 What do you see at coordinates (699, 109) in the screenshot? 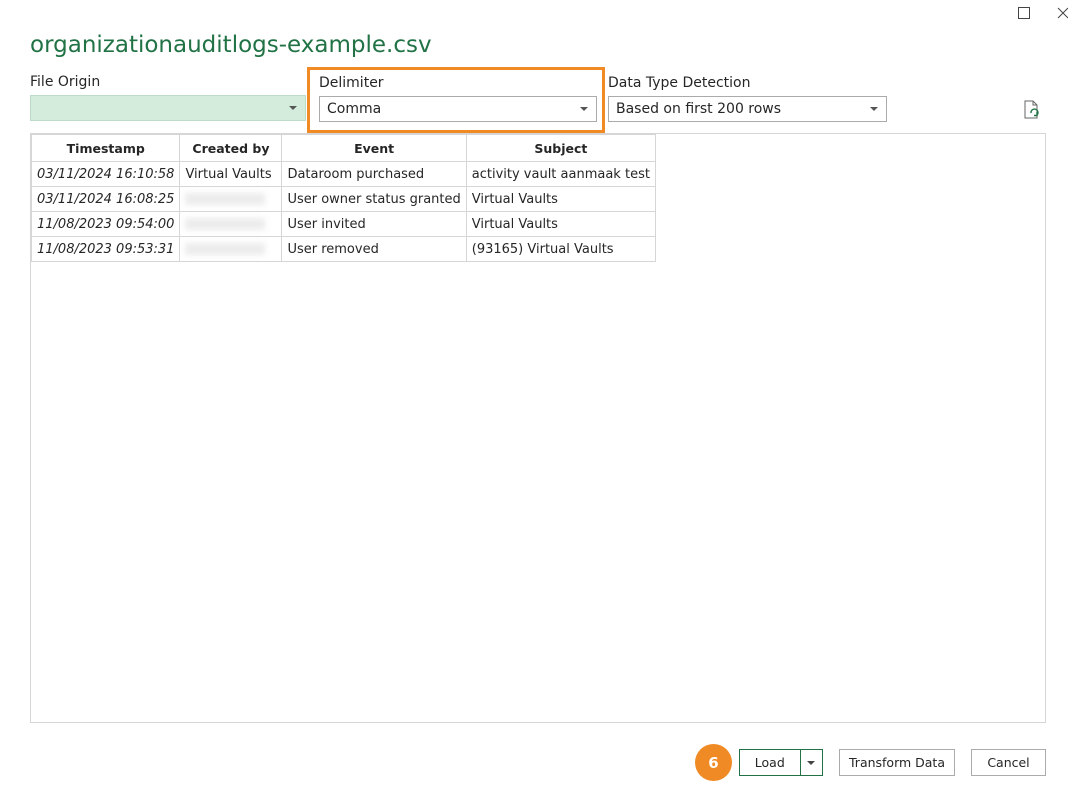
I see `data-type-detection-value: Based on first 200 rows` at bounding box center [699, 109].